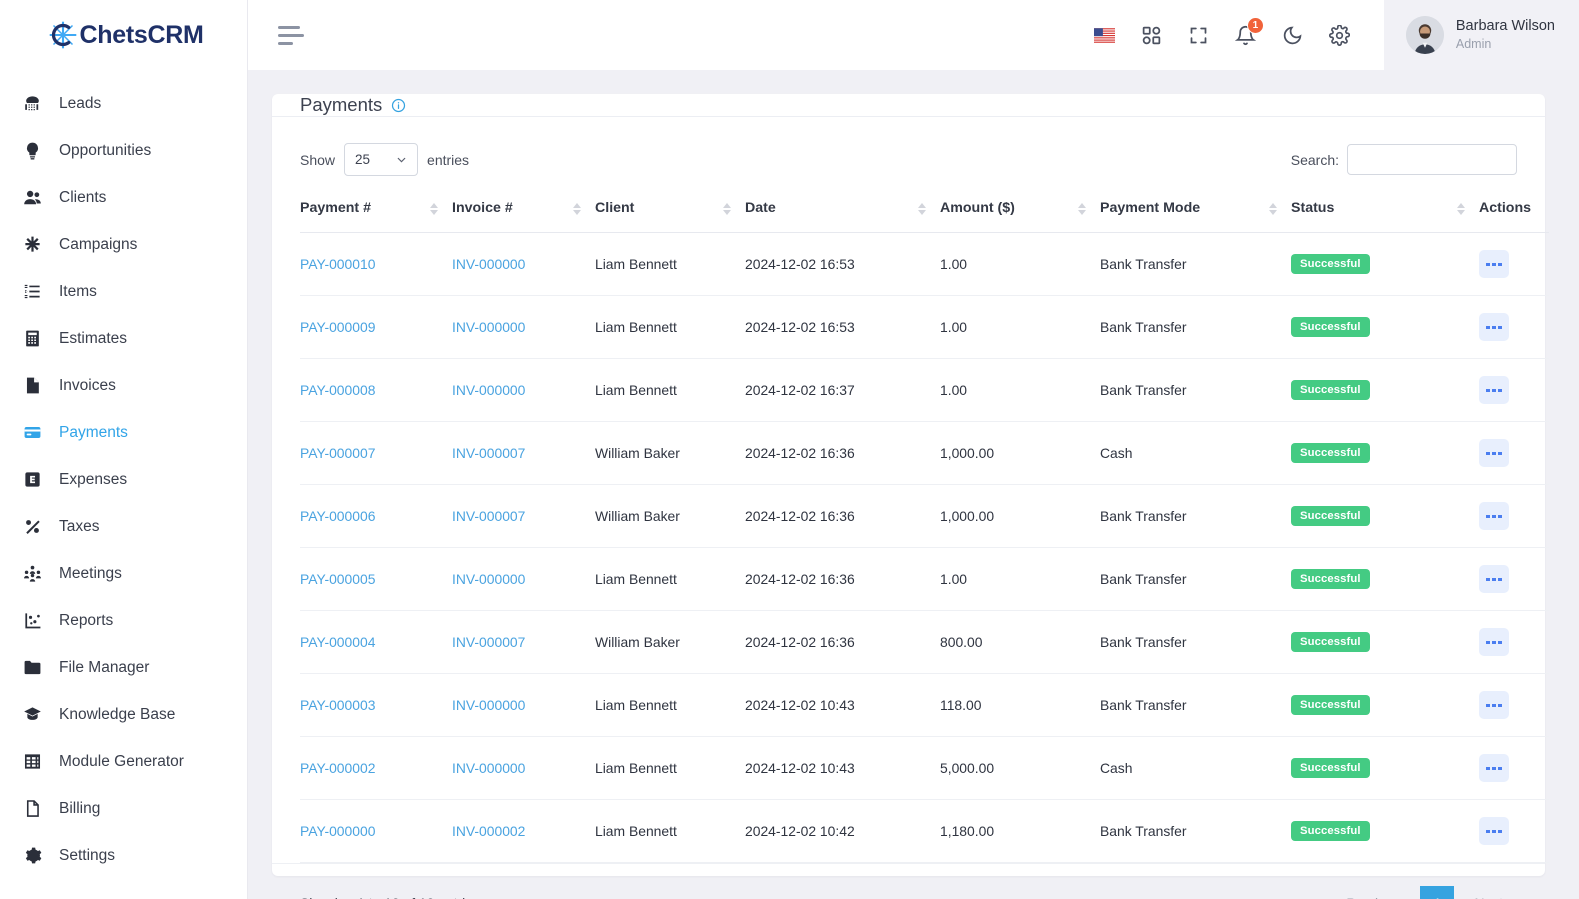 Image resolution: width=1579 pixels, height=899 pixels. What do you see at coordinates (337, 642) in the screenshot?
I see `payment-link: PAY-000004` at bounding box center [337, 642].